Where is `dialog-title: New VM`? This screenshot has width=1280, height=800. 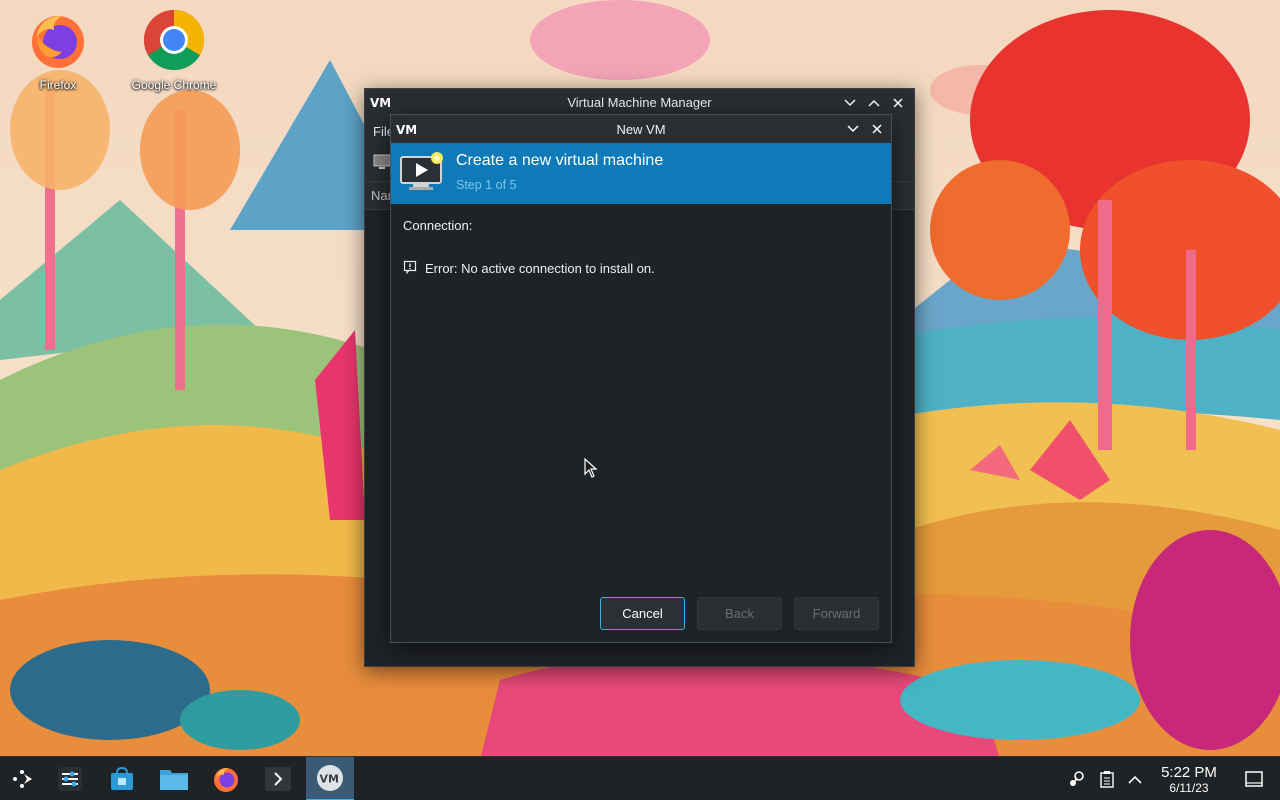 dialog-title: New VM is located at coordinates (641, 129).